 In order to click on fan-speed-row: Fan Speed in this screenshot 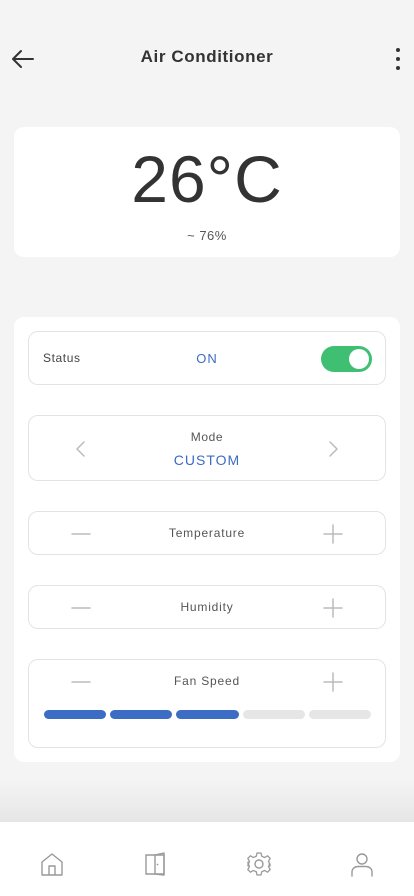, I will do `click(207, 703)`.